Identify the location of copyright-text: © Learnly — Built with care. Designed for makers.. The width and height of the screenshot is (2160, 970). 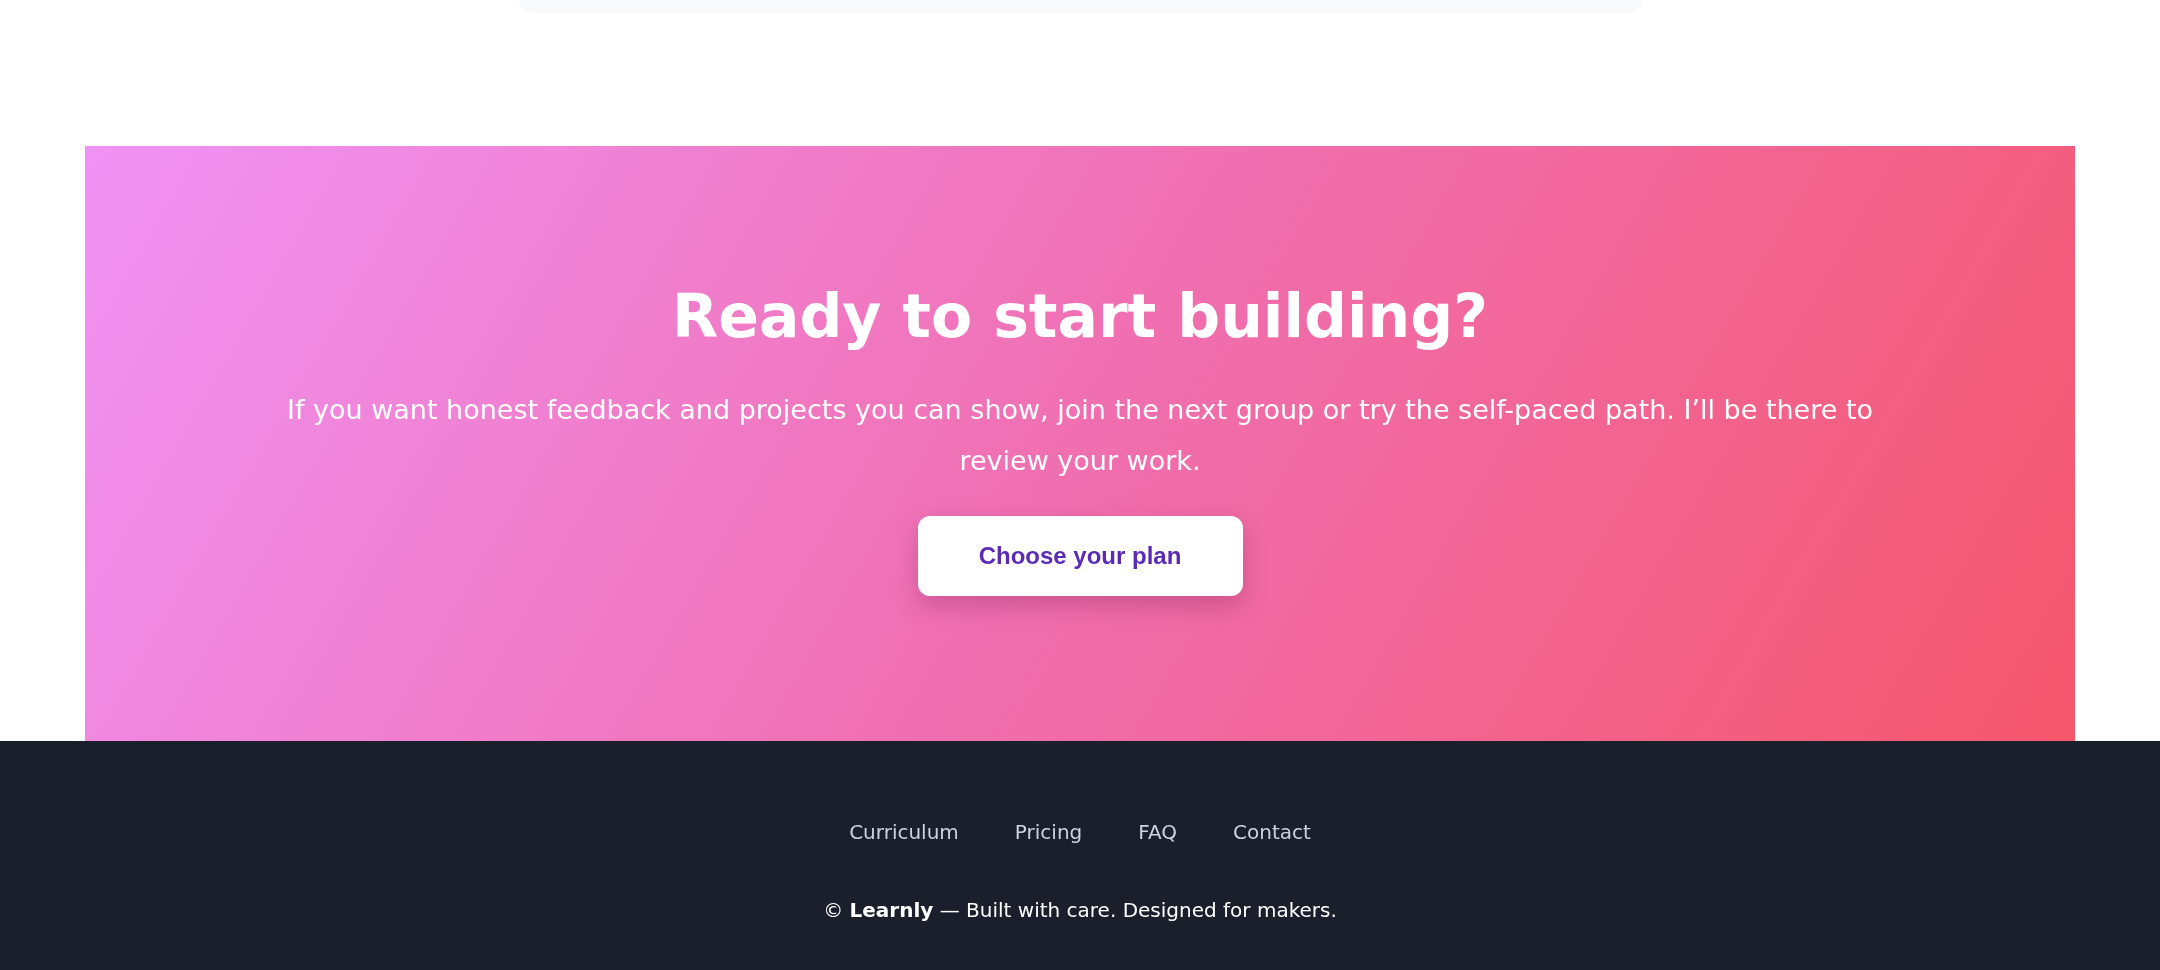
(1080, 910).